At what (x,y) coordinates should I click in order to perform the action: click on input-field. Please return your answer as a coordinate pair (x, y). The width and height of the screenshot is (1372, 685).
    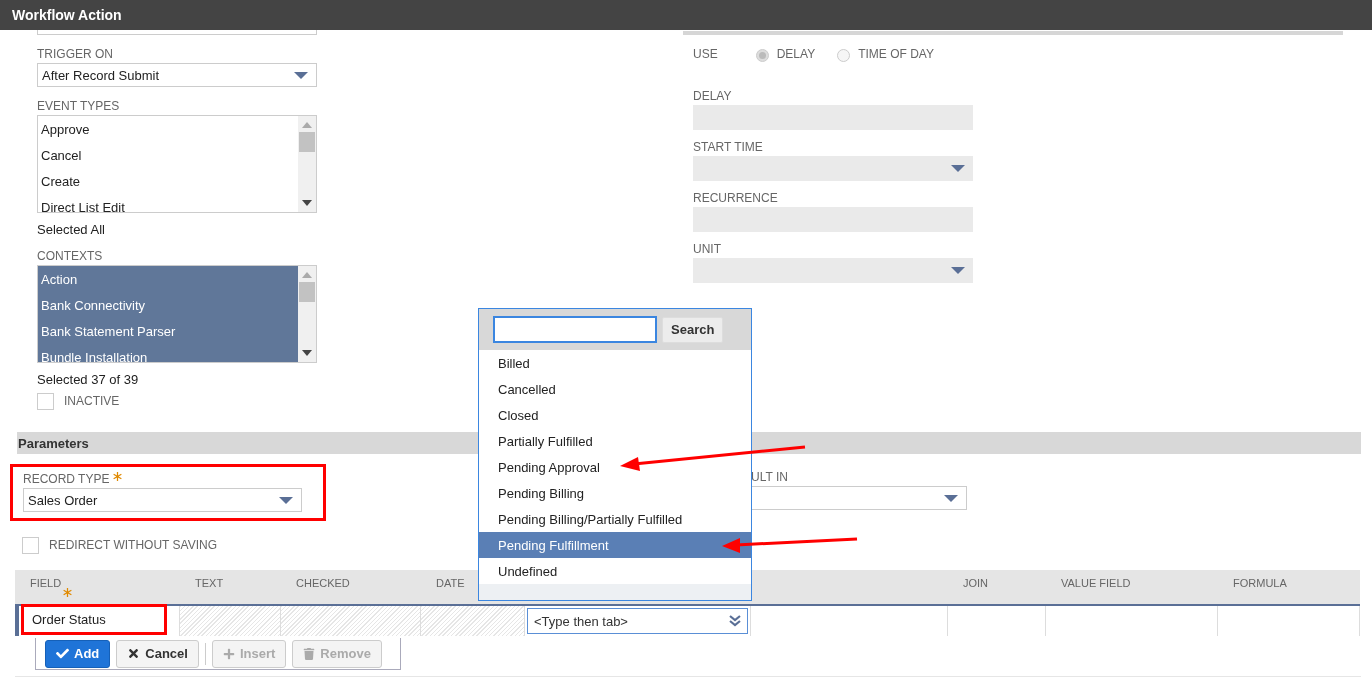
    Looking at the image, I should click on (177, 32).